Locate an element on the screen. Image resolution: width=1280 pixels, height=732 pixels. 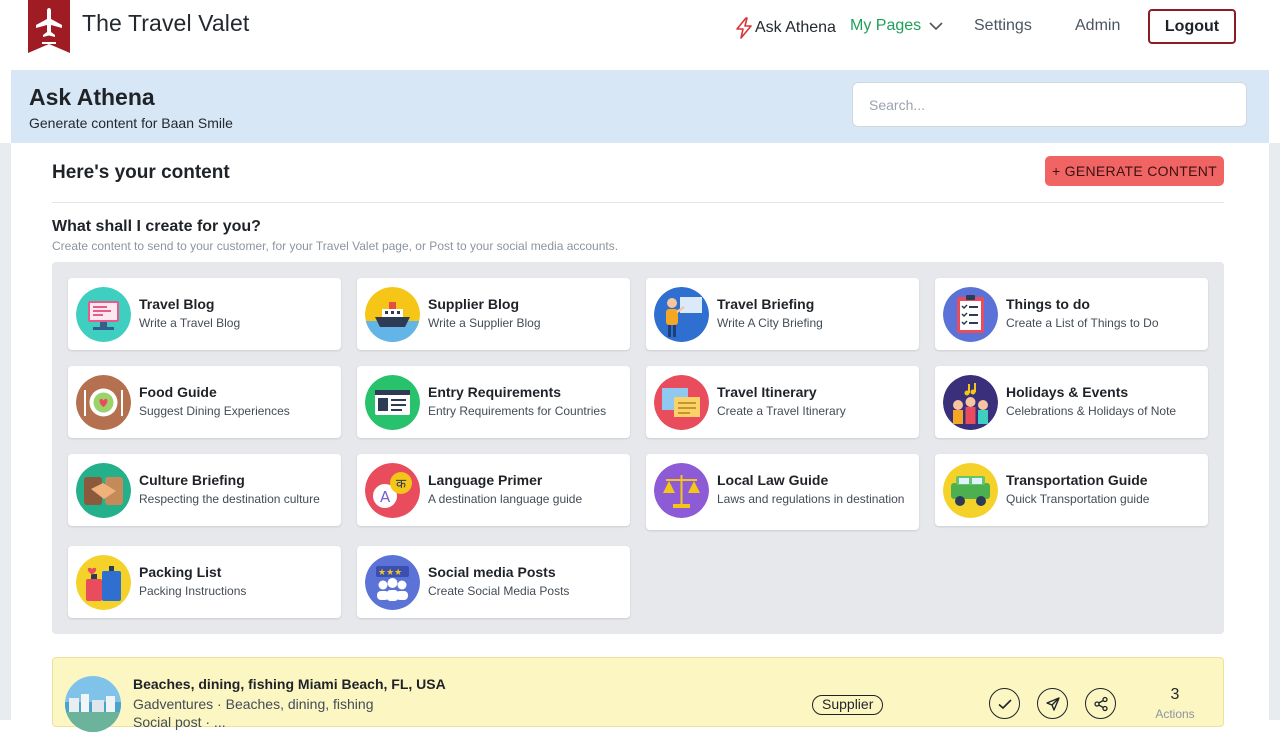
checklist-icon is located at coordinates (970, 314).